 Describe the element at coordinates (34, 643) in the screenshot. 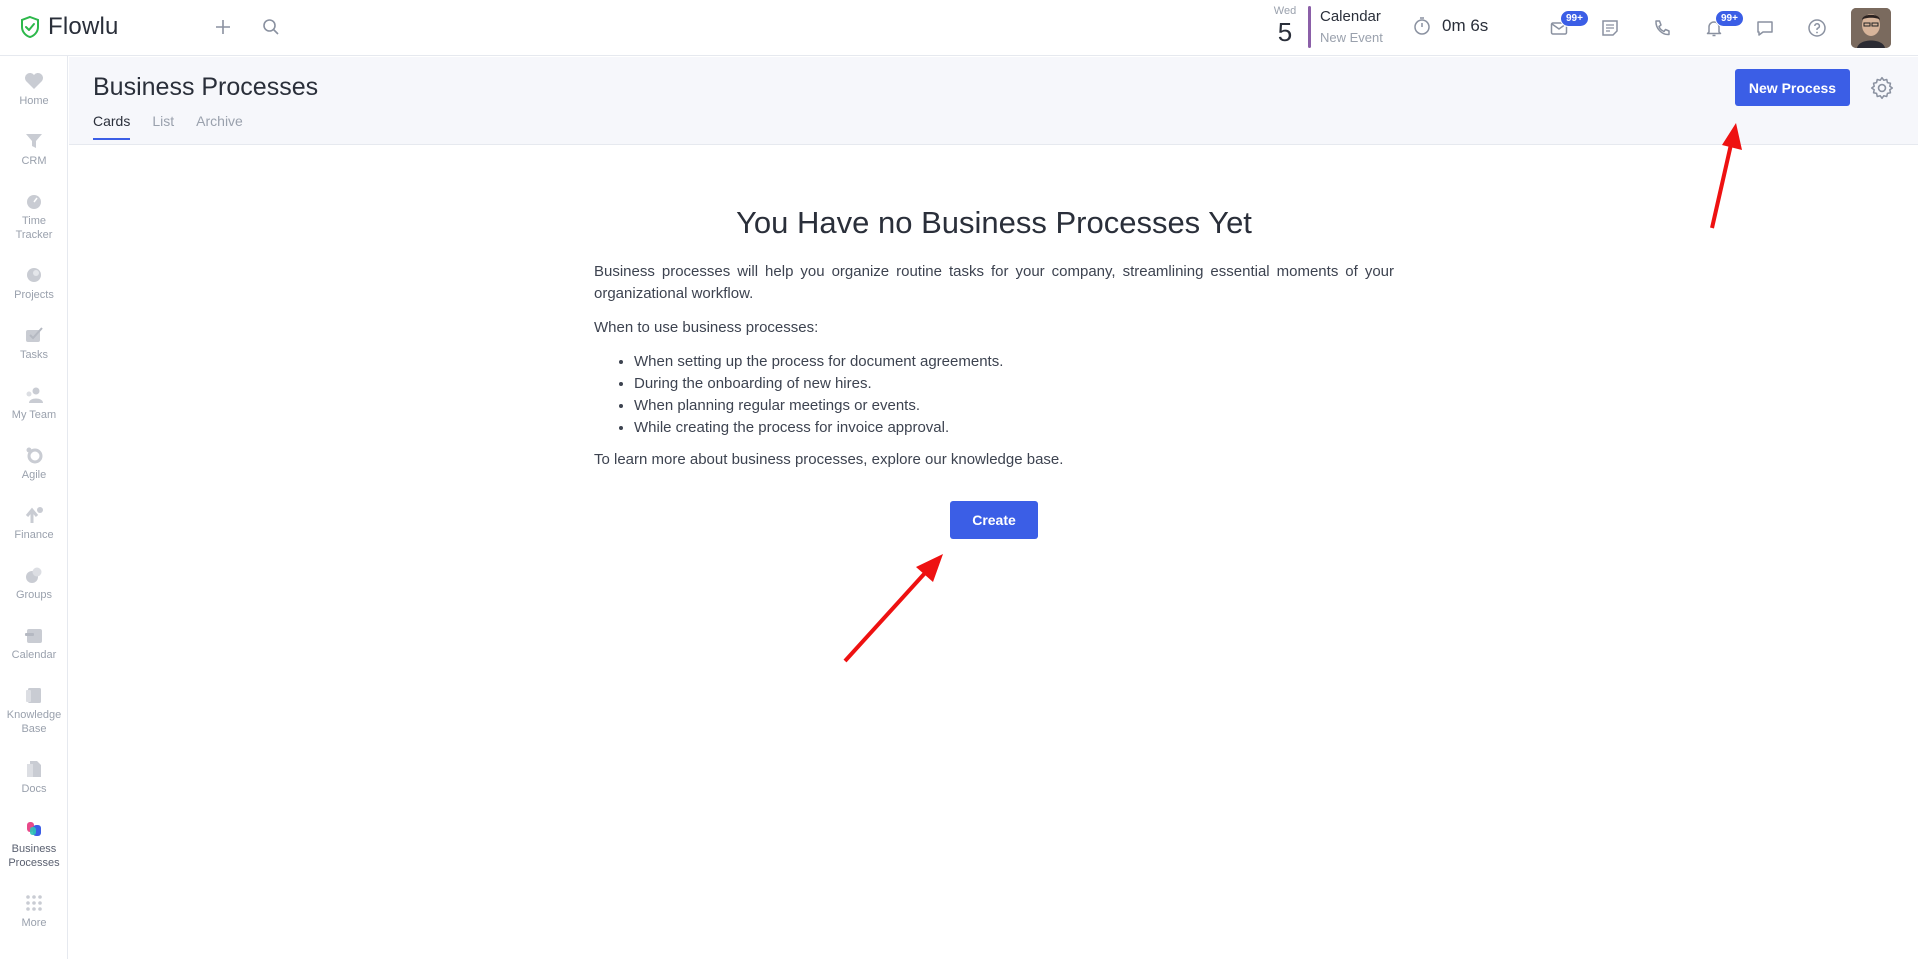

I see `sidebar-item-calendar: Calendar` at that location.